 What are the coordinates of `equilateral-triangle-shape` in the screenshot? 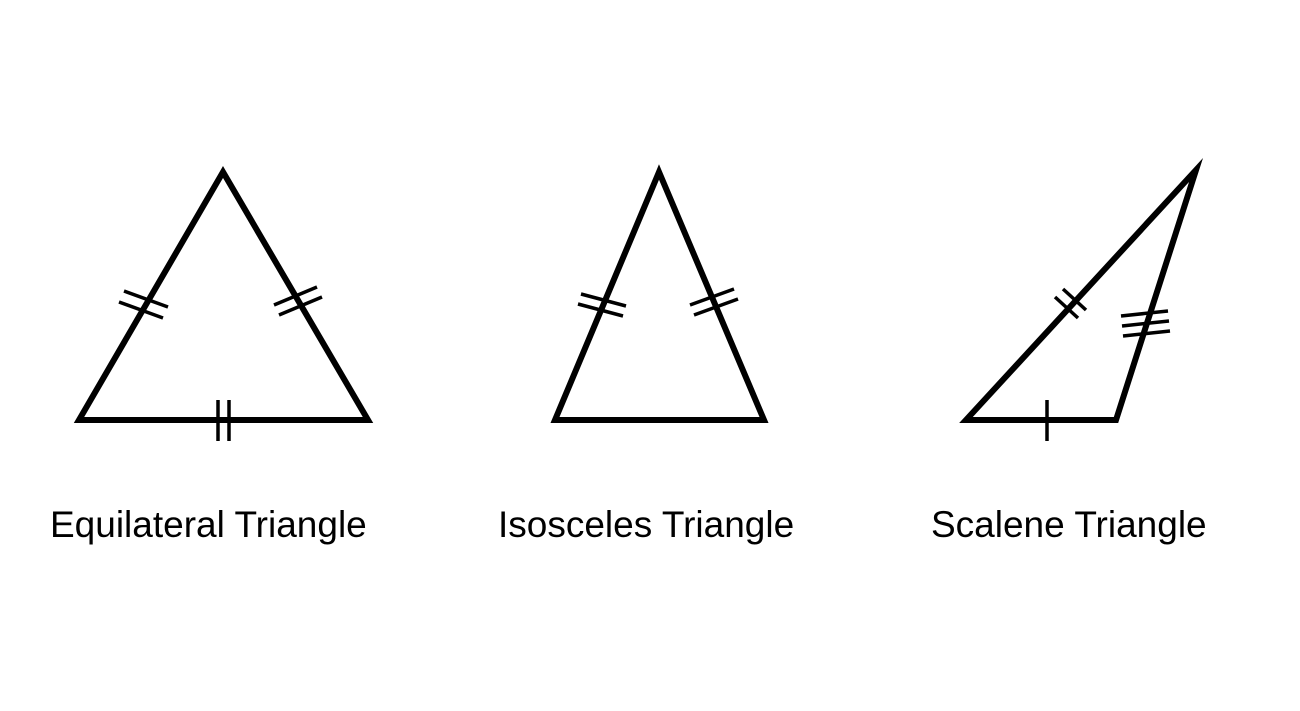 It's located at (223, 294).